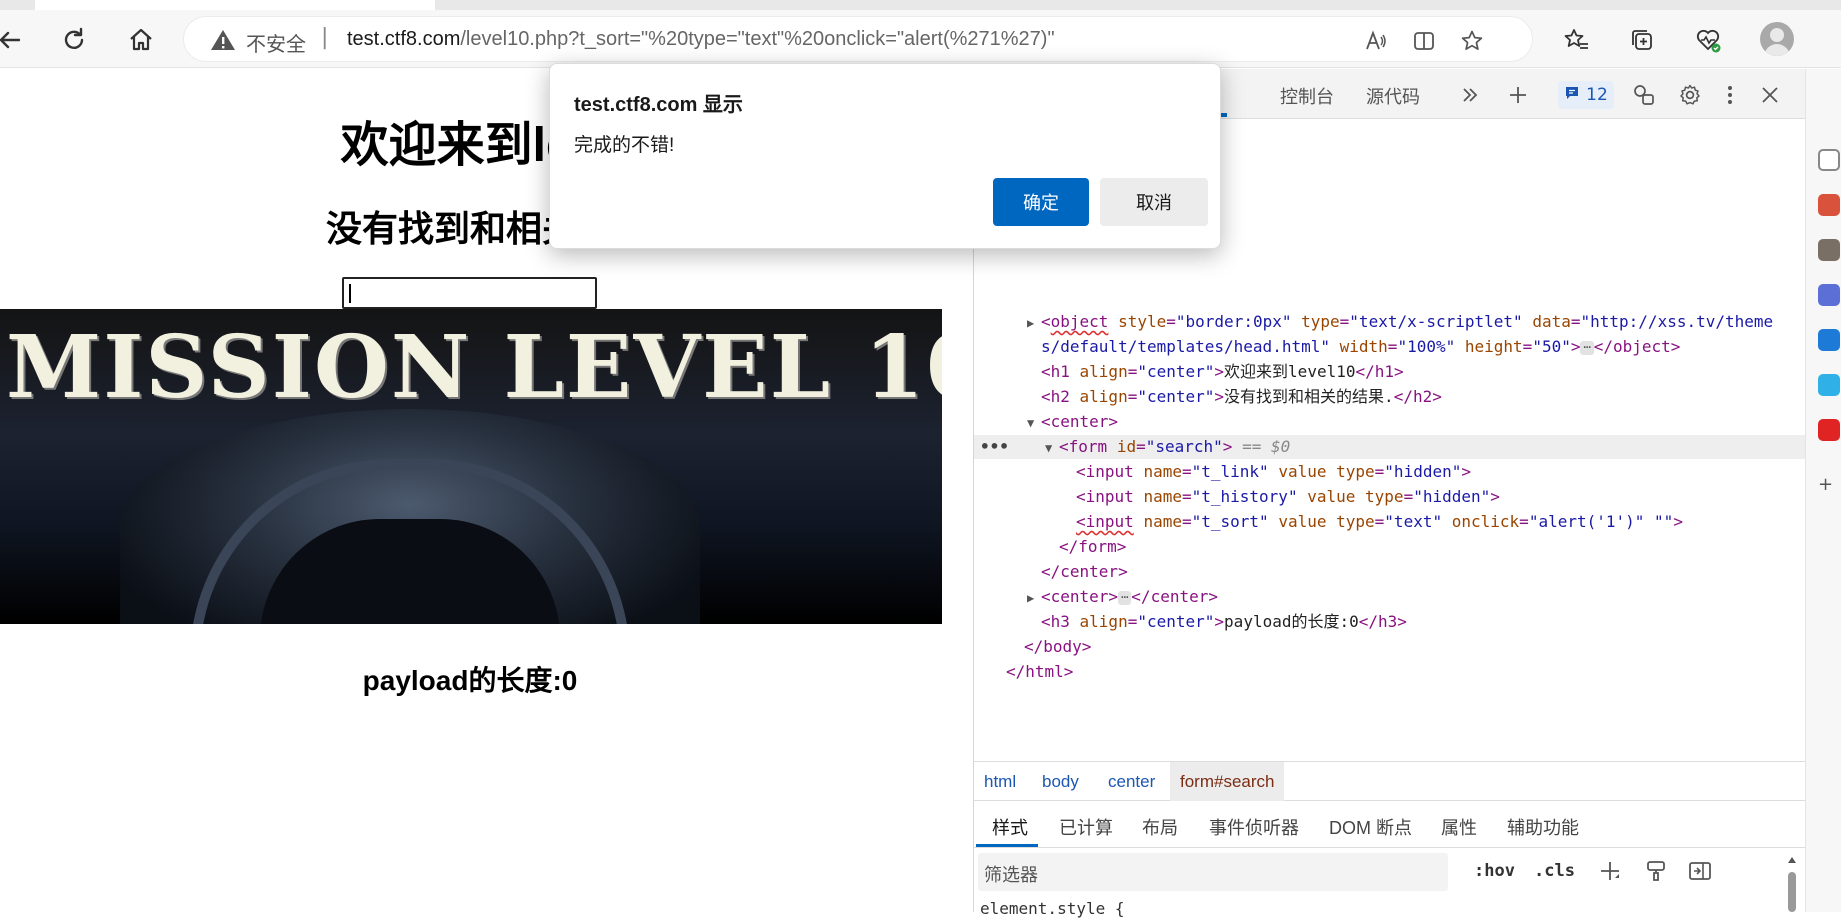 Image resolution: width=1841 pixels, height=918 pixels. Describe the element at coordinates (1092, 547) in the screenshot. I see `dom-form-close: </form>` at that location.